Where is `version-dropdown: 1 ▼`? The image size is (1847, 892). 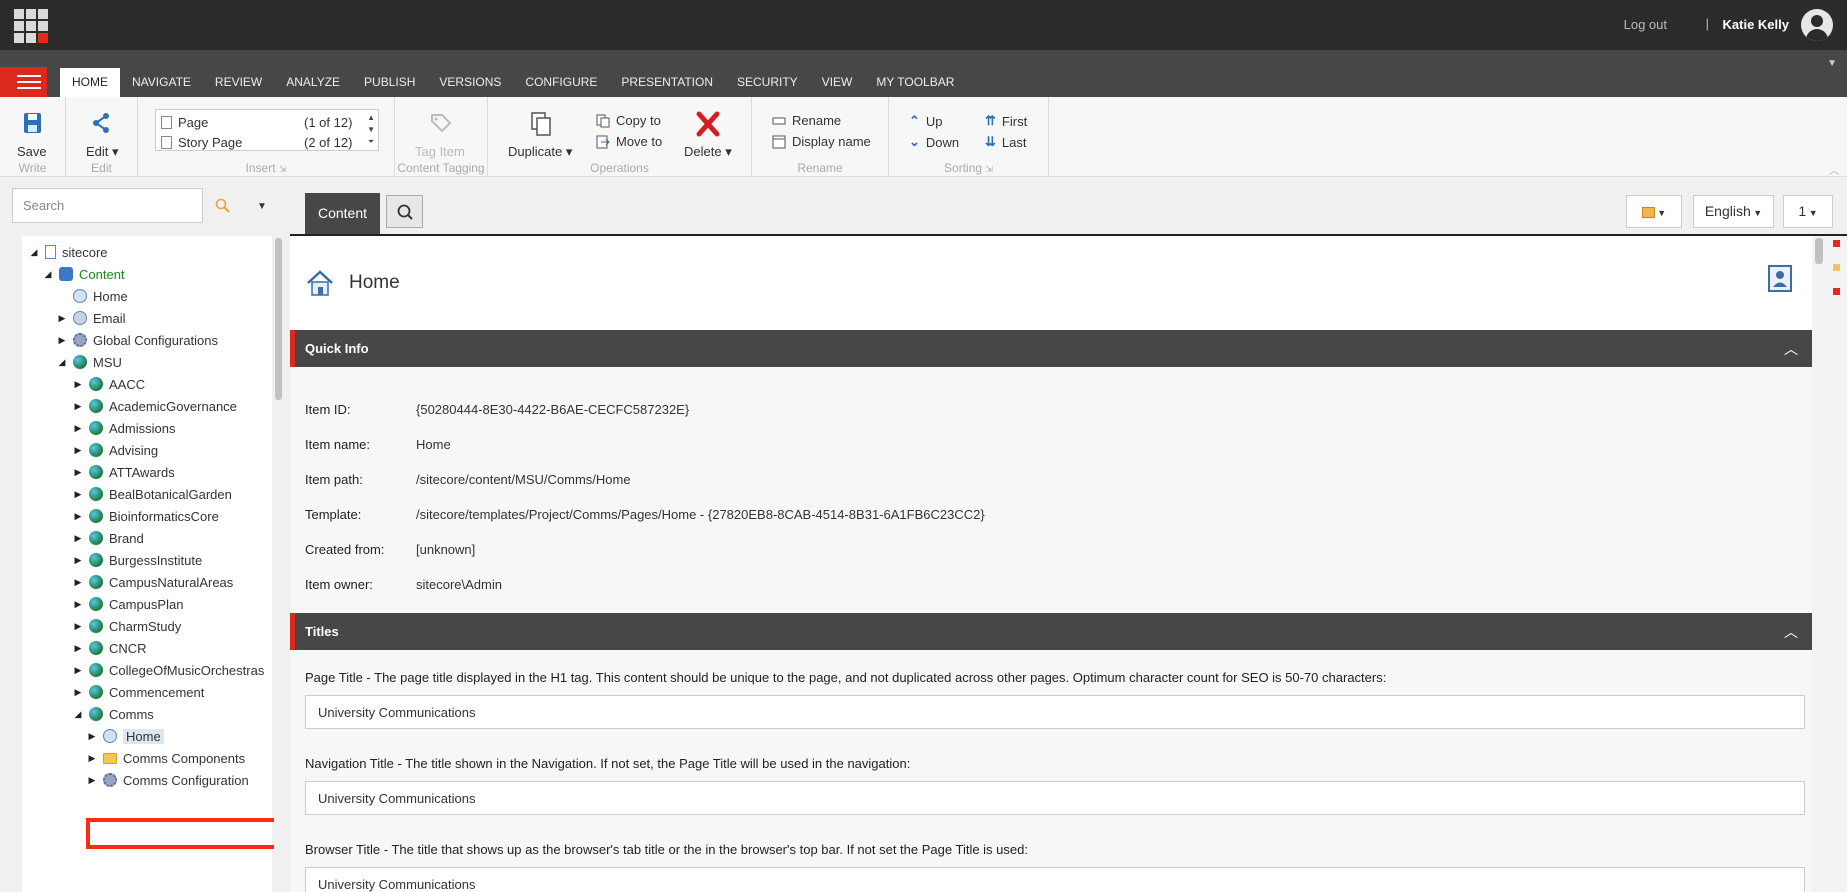
version-dropdown: 1 ▼ is located at coordinates (1808, 211).